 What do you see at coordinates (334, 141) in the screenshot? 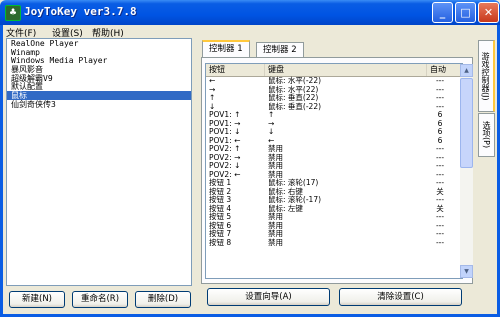
I see `table-row: POV1: ← ← 6` at bounding box center [334, 141].